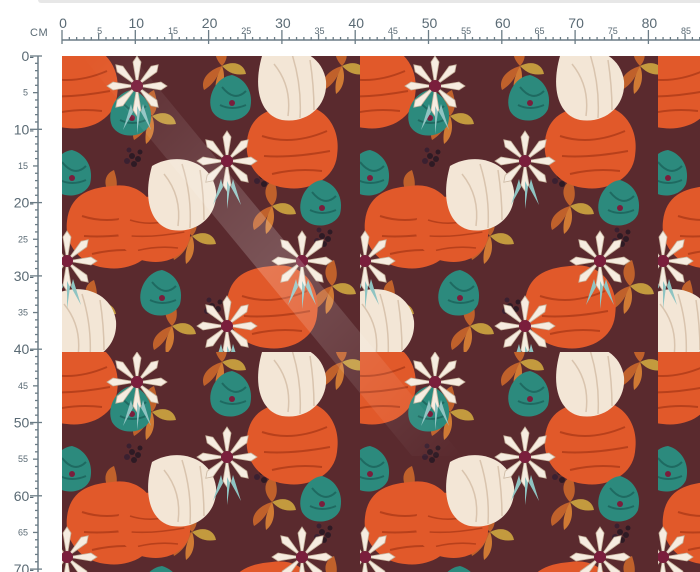  Describe the element at coordinates (24, 349) in the screenshot. I see `ruler-left-major-label: 40-` at that location.